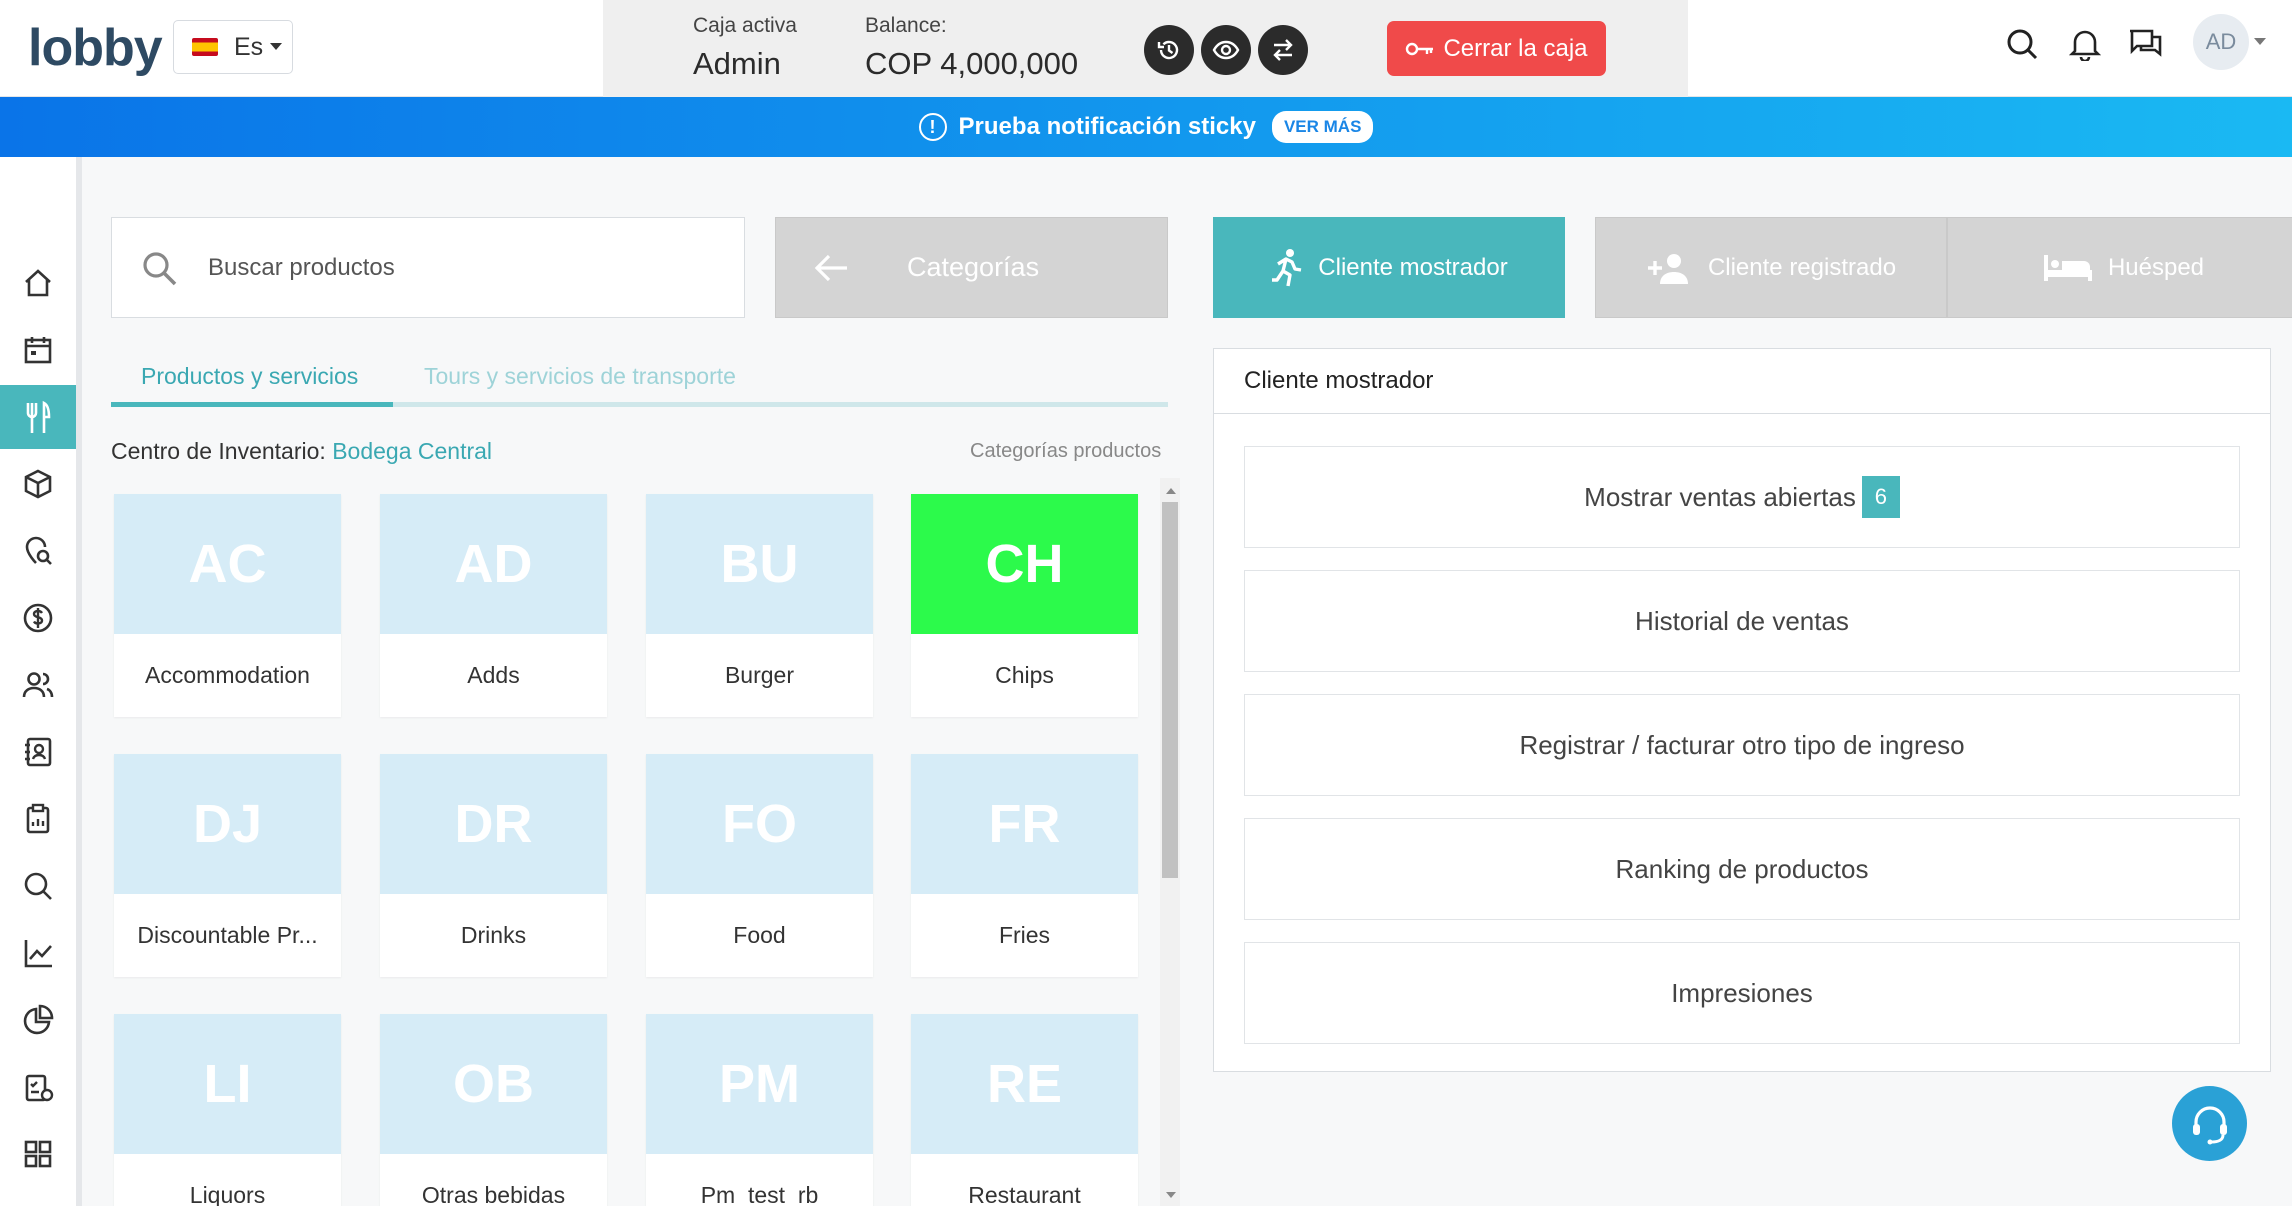 Image resolution: width=2292 pixels, height=1206 pixels. I want to click on language-selector: Es, so click(233, 47).